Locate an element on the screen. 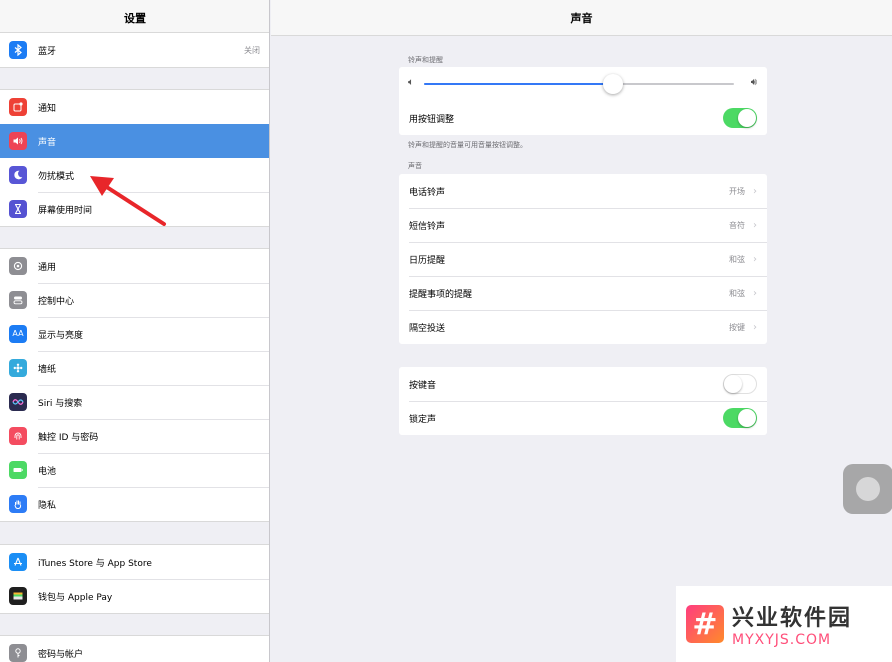  wallpaper-icon is located at coordinates (18, 368).